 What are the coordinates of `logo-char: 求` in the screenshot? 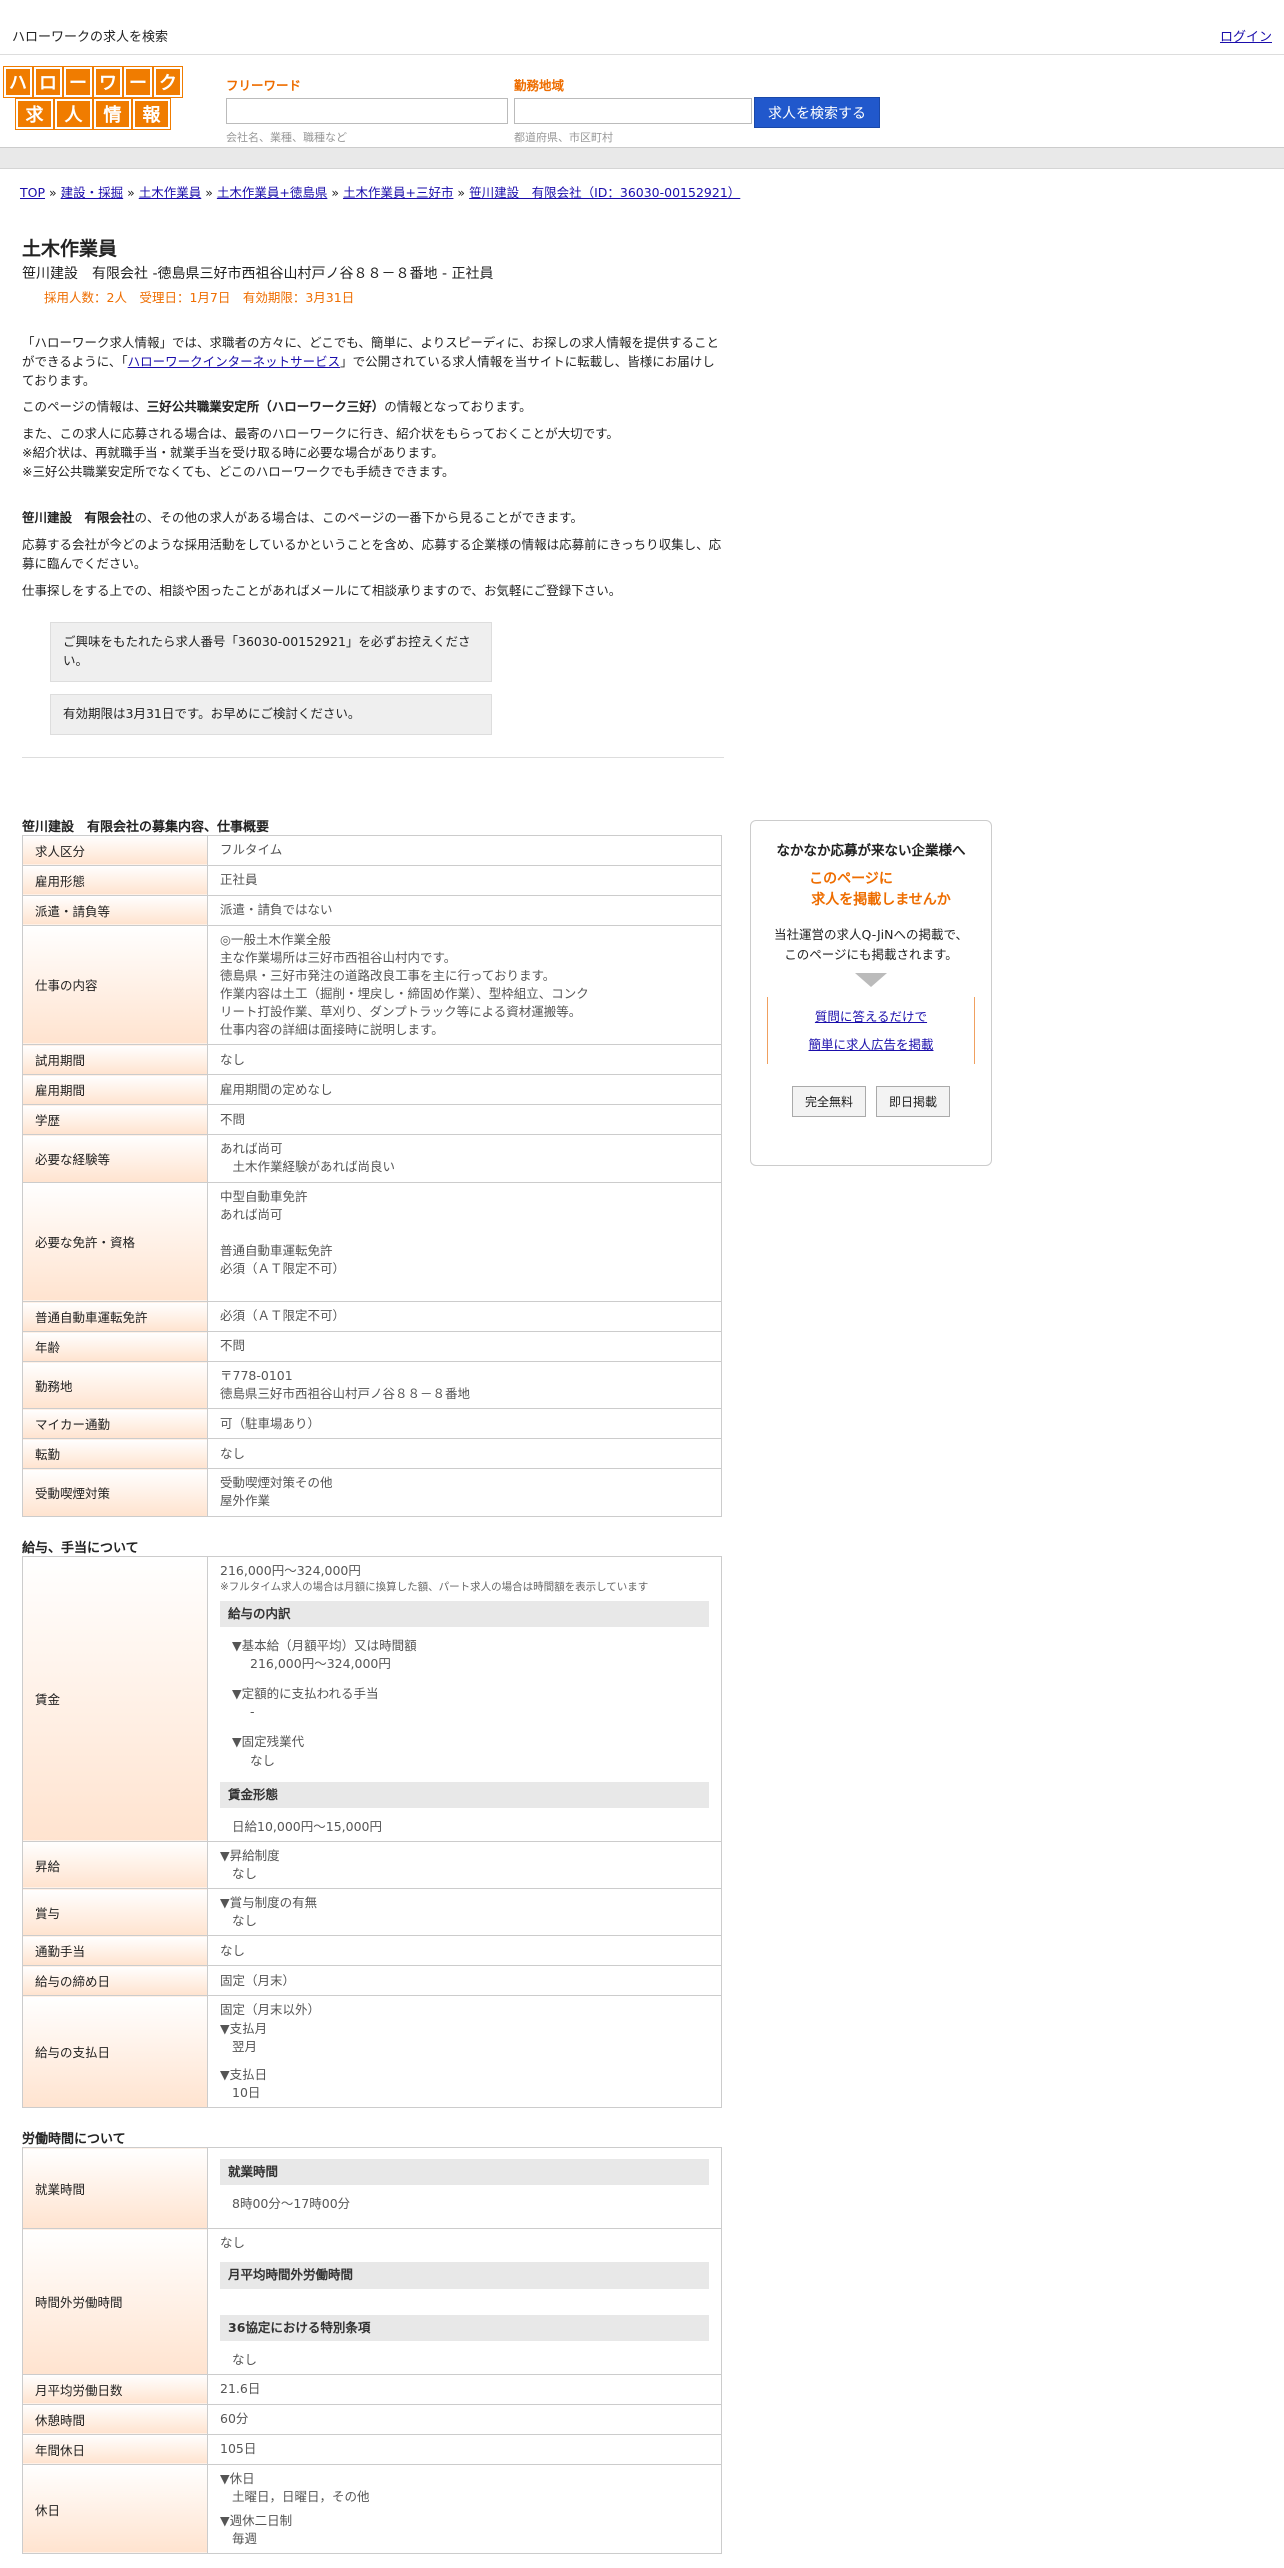 It's located at (34, 114).